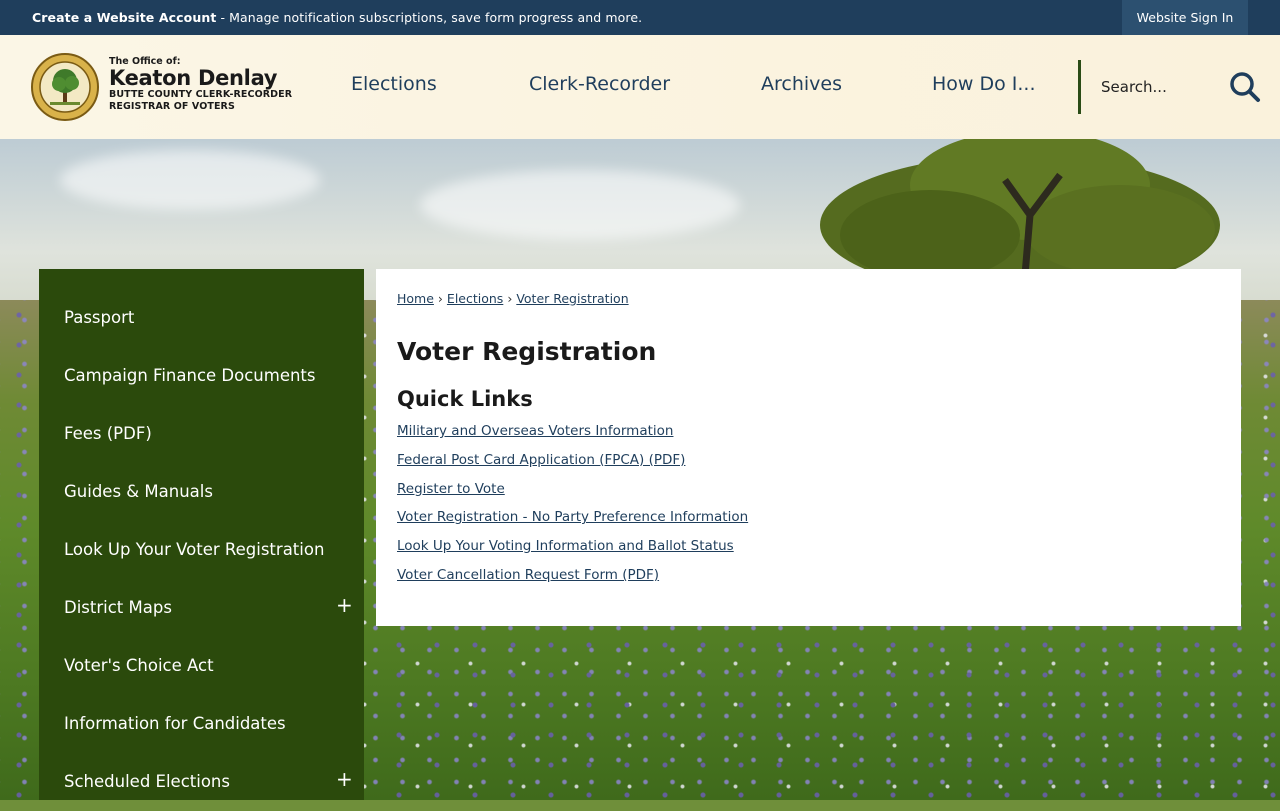 The image size is (1280, 811). What do you see at coordinates (528, 575) in the screenshot?
I see `link-cancellation-form: Voter Cancellation Request Form (PDF)` at bounding box center [528, 575].